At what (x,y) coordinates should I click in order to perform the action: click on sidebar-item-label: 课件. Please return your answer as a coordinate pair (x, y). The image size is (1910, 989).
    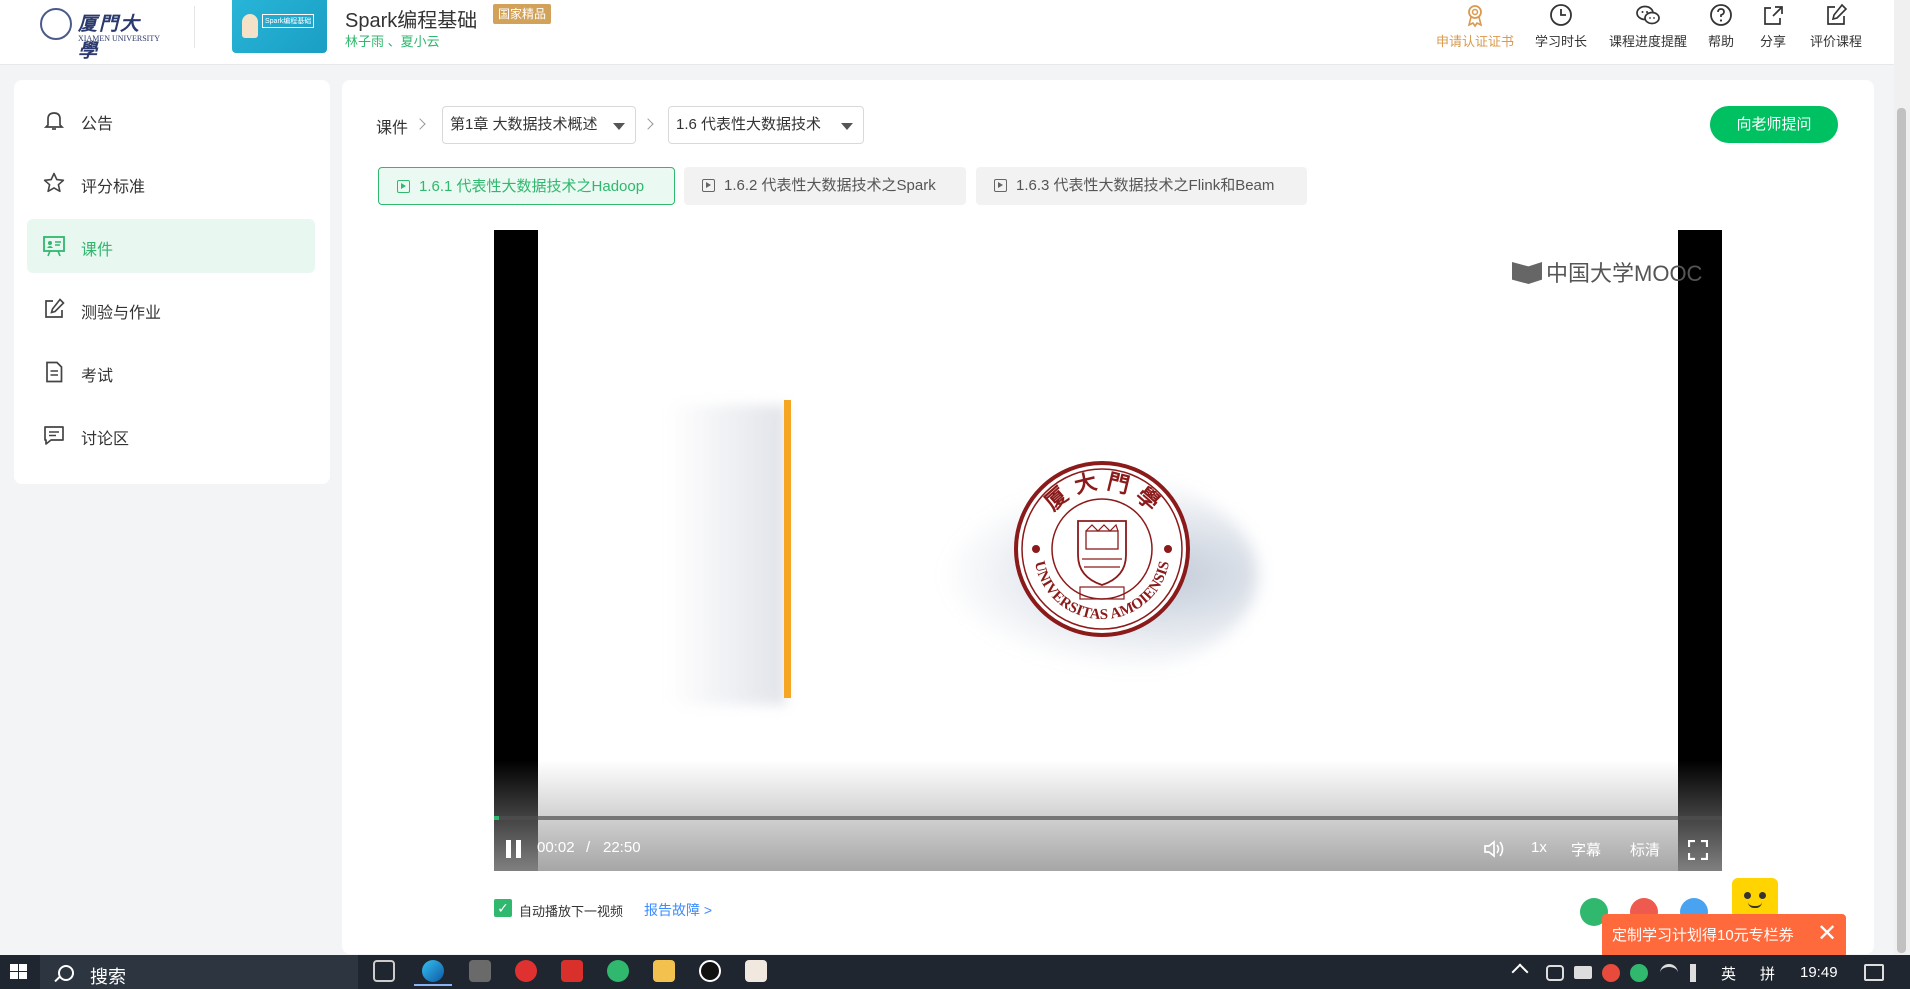
    Looking at the image, I should click on (97, 250).